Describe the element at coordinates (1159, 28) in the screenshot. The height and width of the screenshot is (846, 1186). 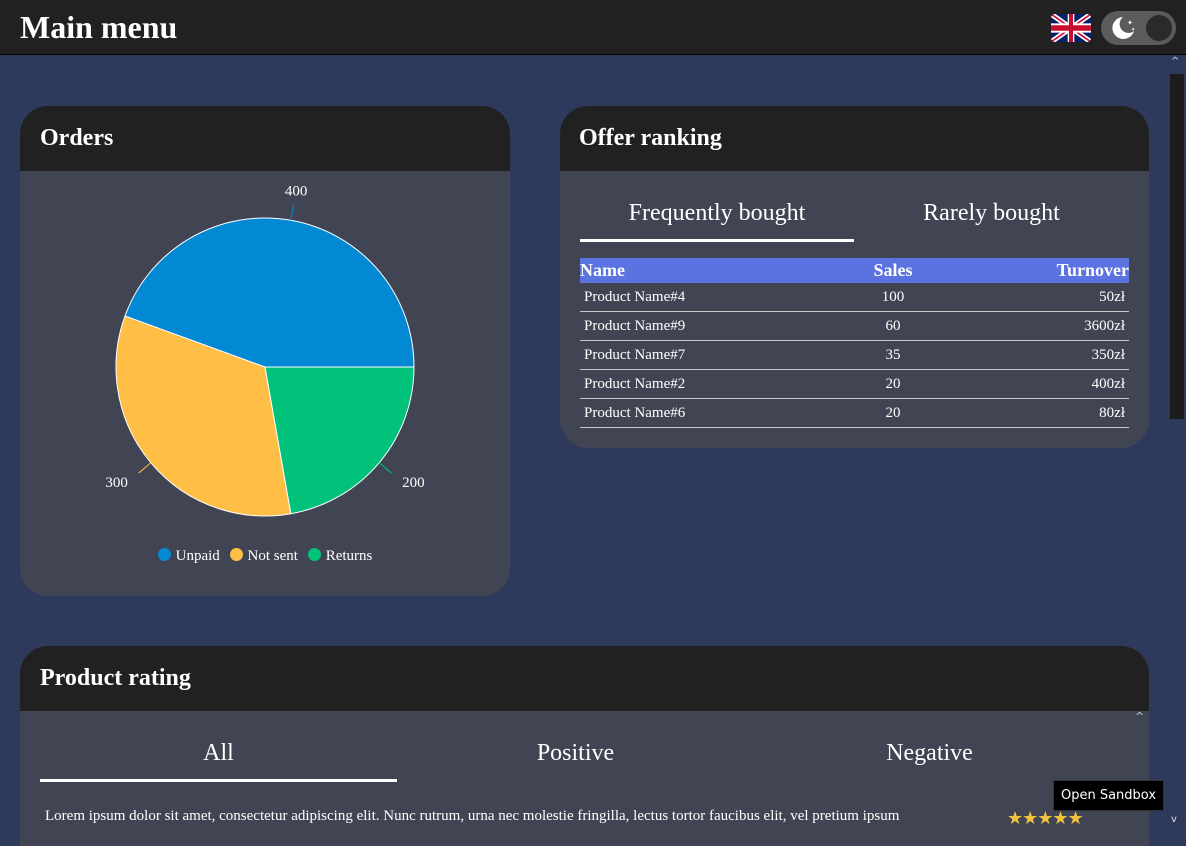
I see `toggle-knob` at that location.